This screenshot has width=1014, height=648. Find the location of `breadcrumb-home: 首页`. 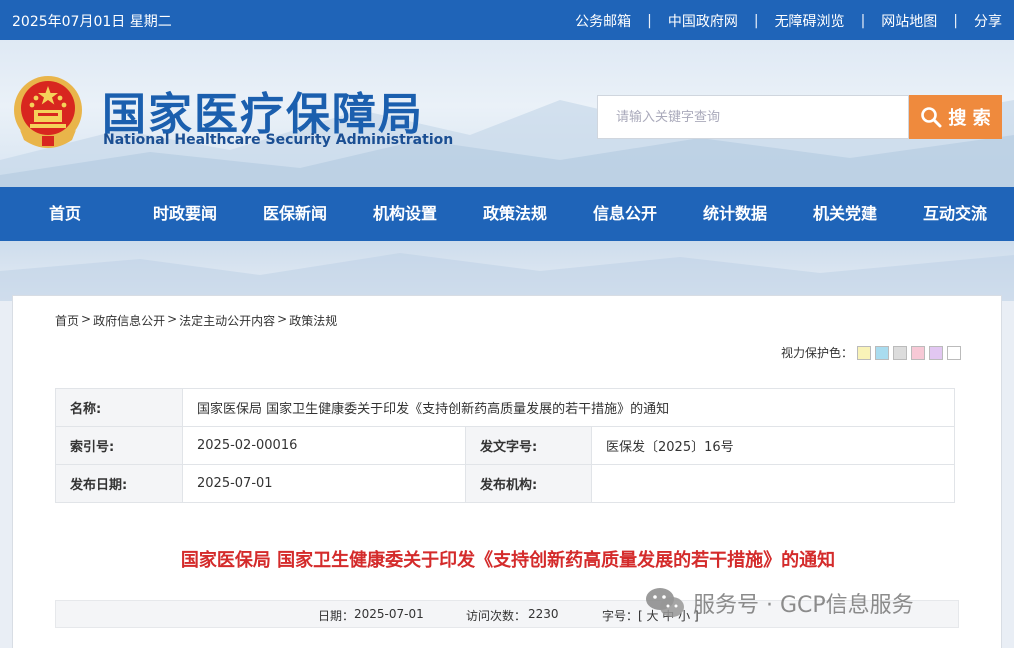

breadcrumb-home: 首页 is located at coordinates (67, 320).